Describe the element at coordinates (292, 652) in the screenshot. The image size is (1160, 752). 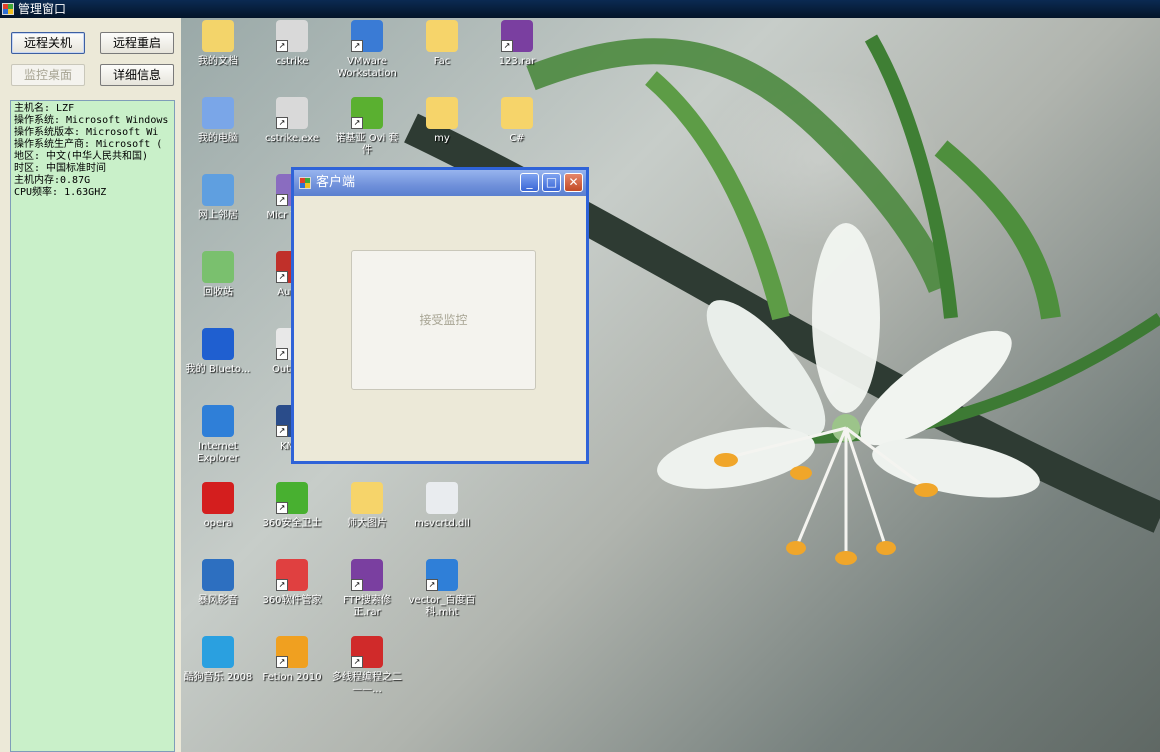
I see `fetion-icon: ↗` at that location.